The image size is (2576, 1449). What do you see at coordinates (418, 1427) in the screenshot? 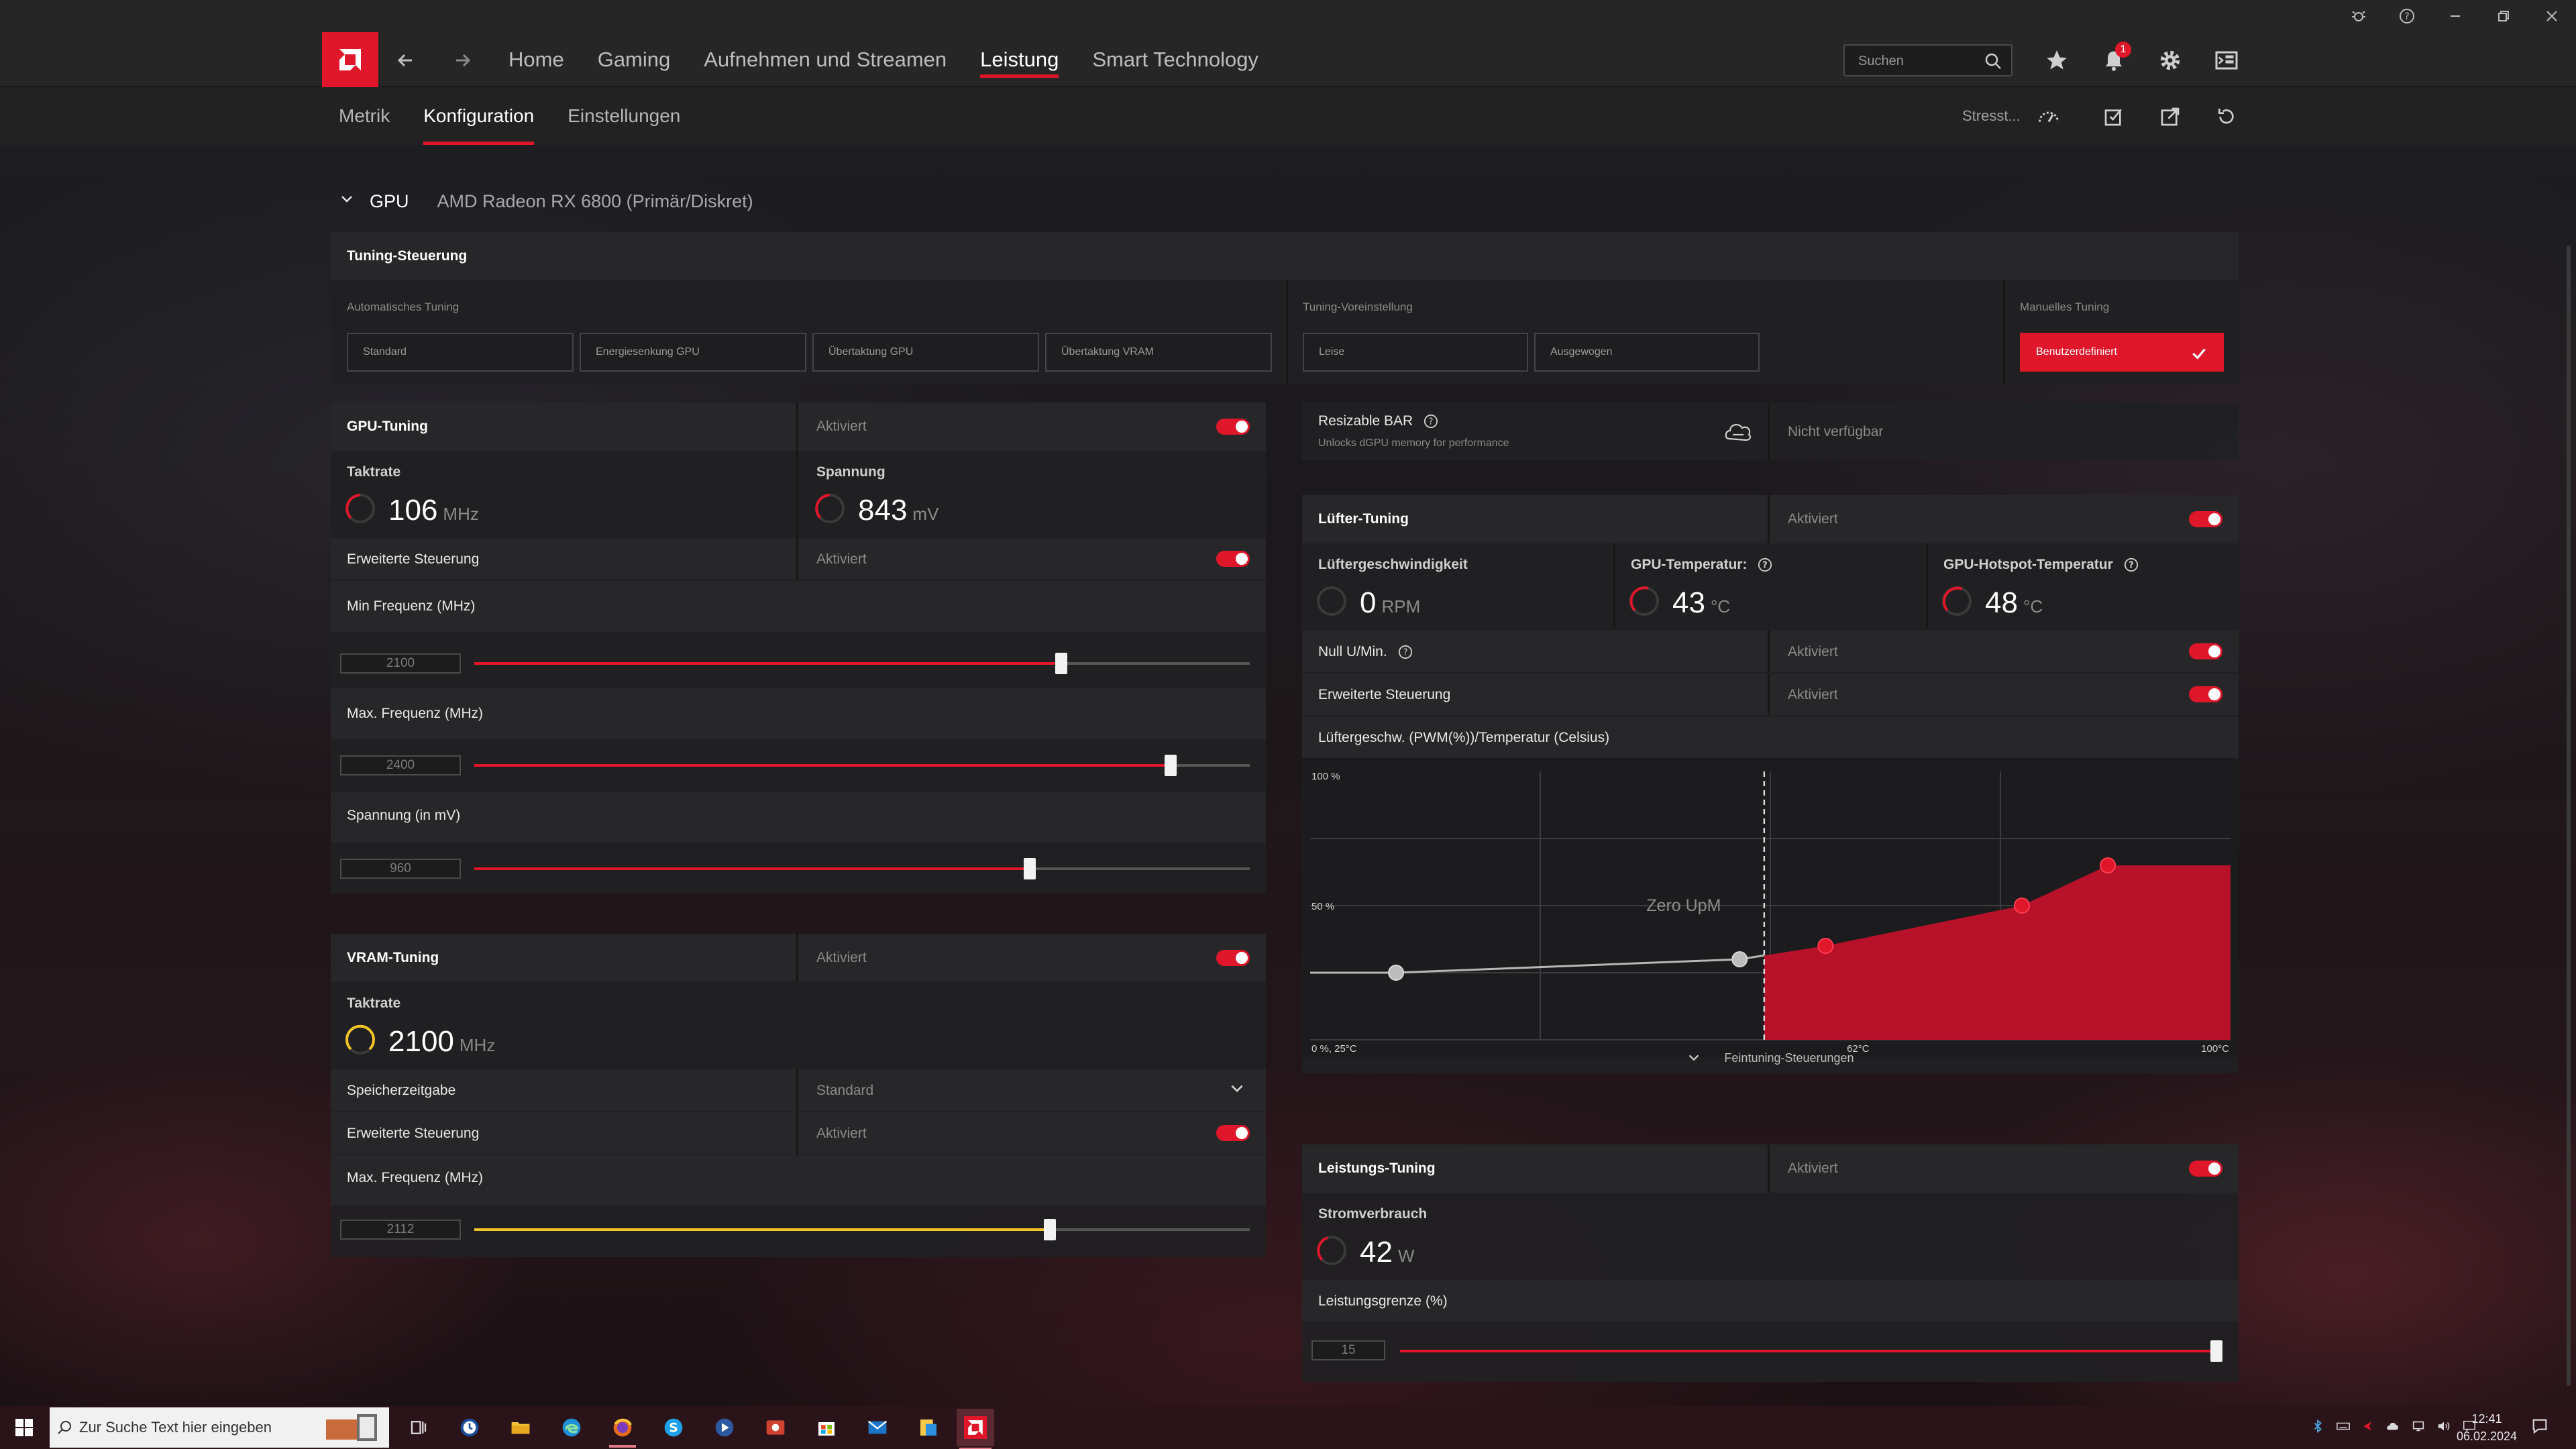
I see `task-view-icon` at bounding box center [418, 1427].